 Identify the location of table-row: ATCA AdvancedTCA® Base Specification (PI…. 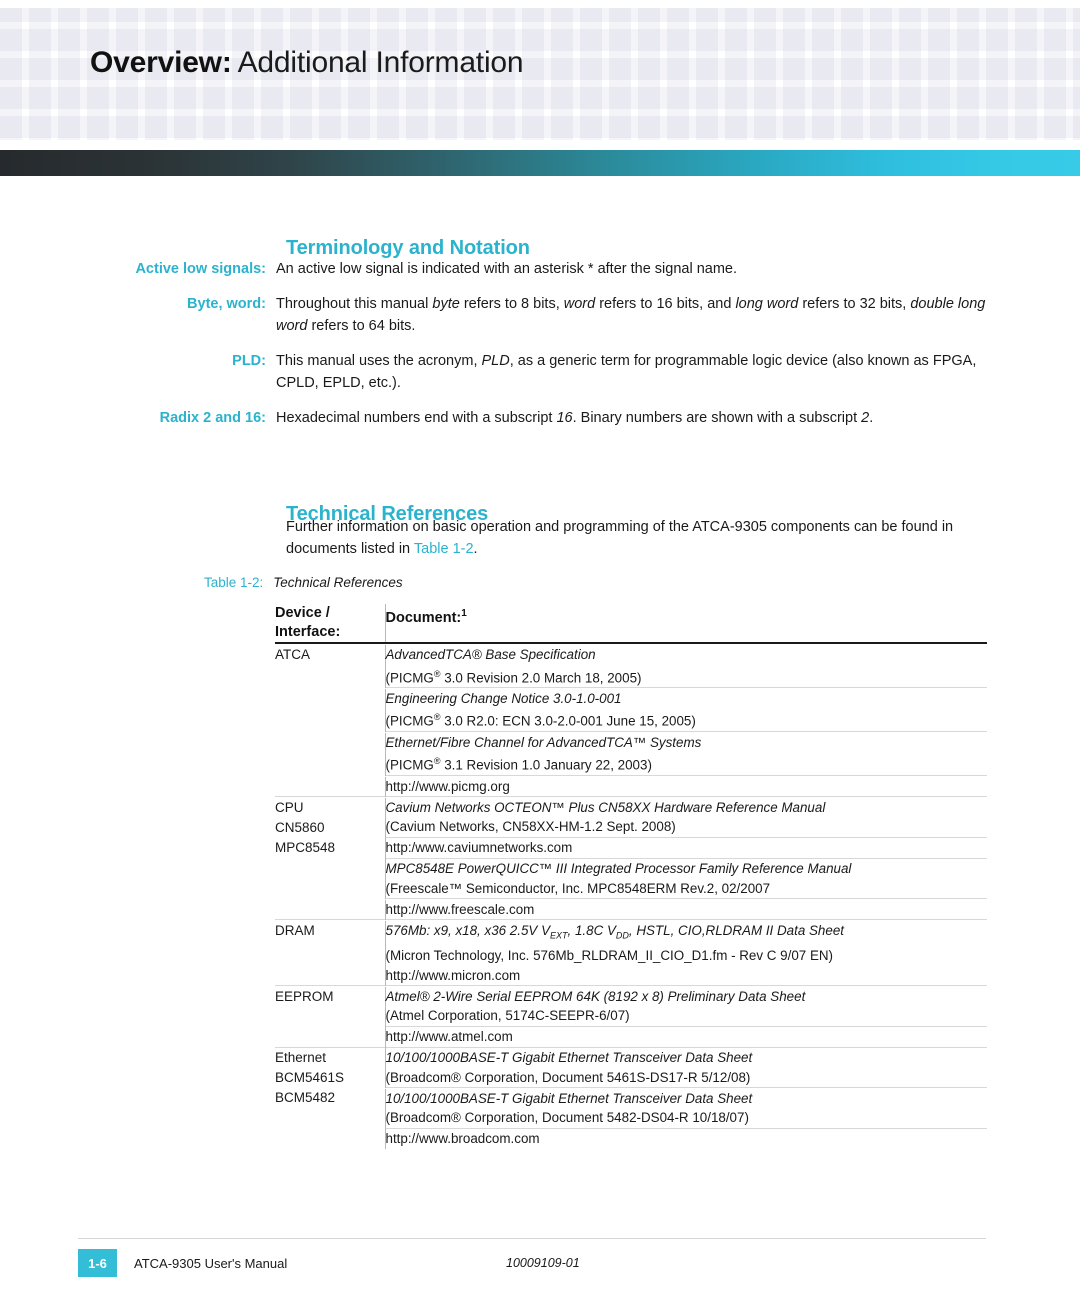
(631, 666).